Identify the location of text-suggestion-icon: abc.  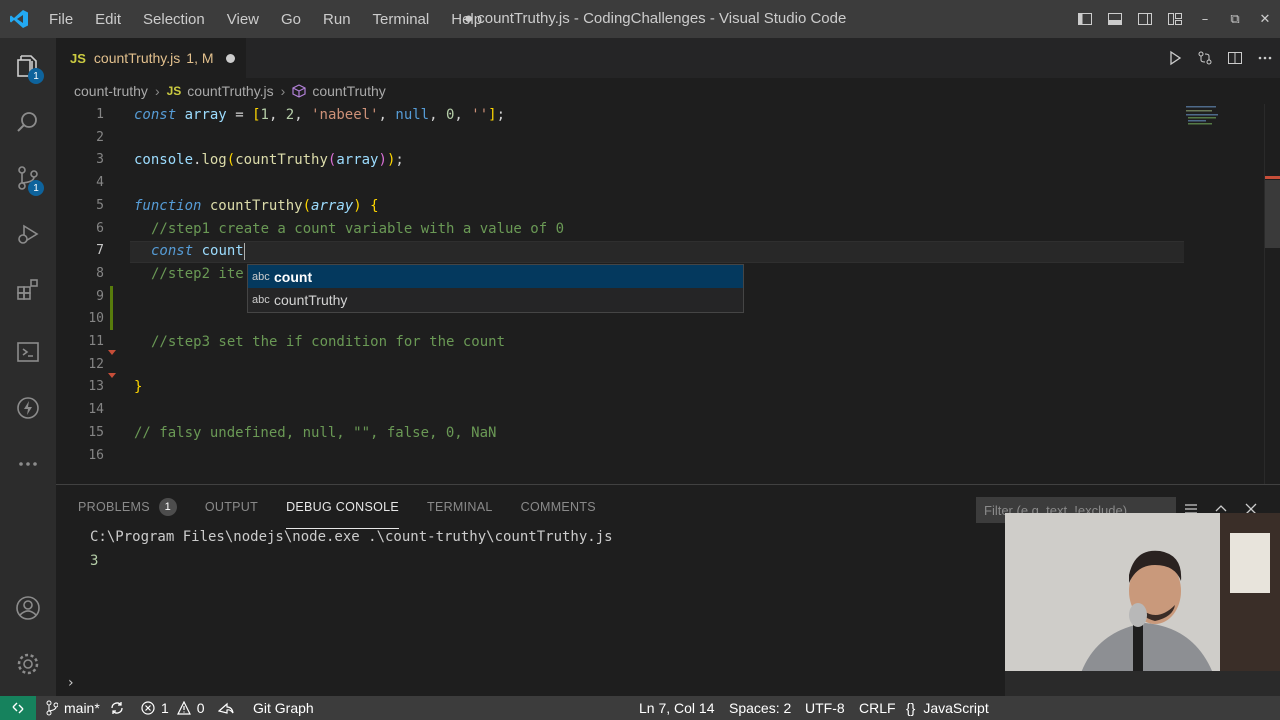
(261, 299).